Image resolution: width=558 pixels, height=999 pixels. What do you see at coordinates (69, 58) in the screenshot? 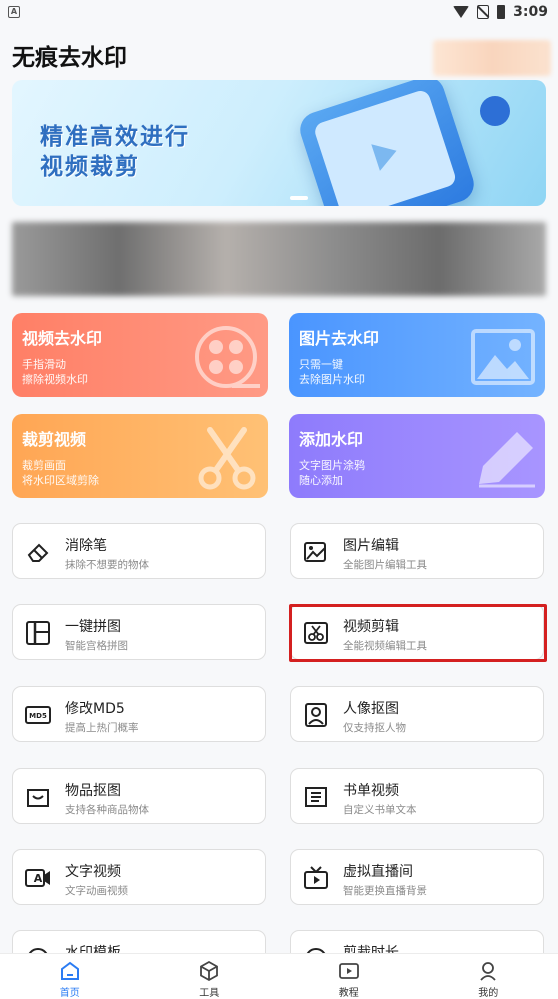
I see `page-title: 无痕去水印` at bounding box center [69, 58].